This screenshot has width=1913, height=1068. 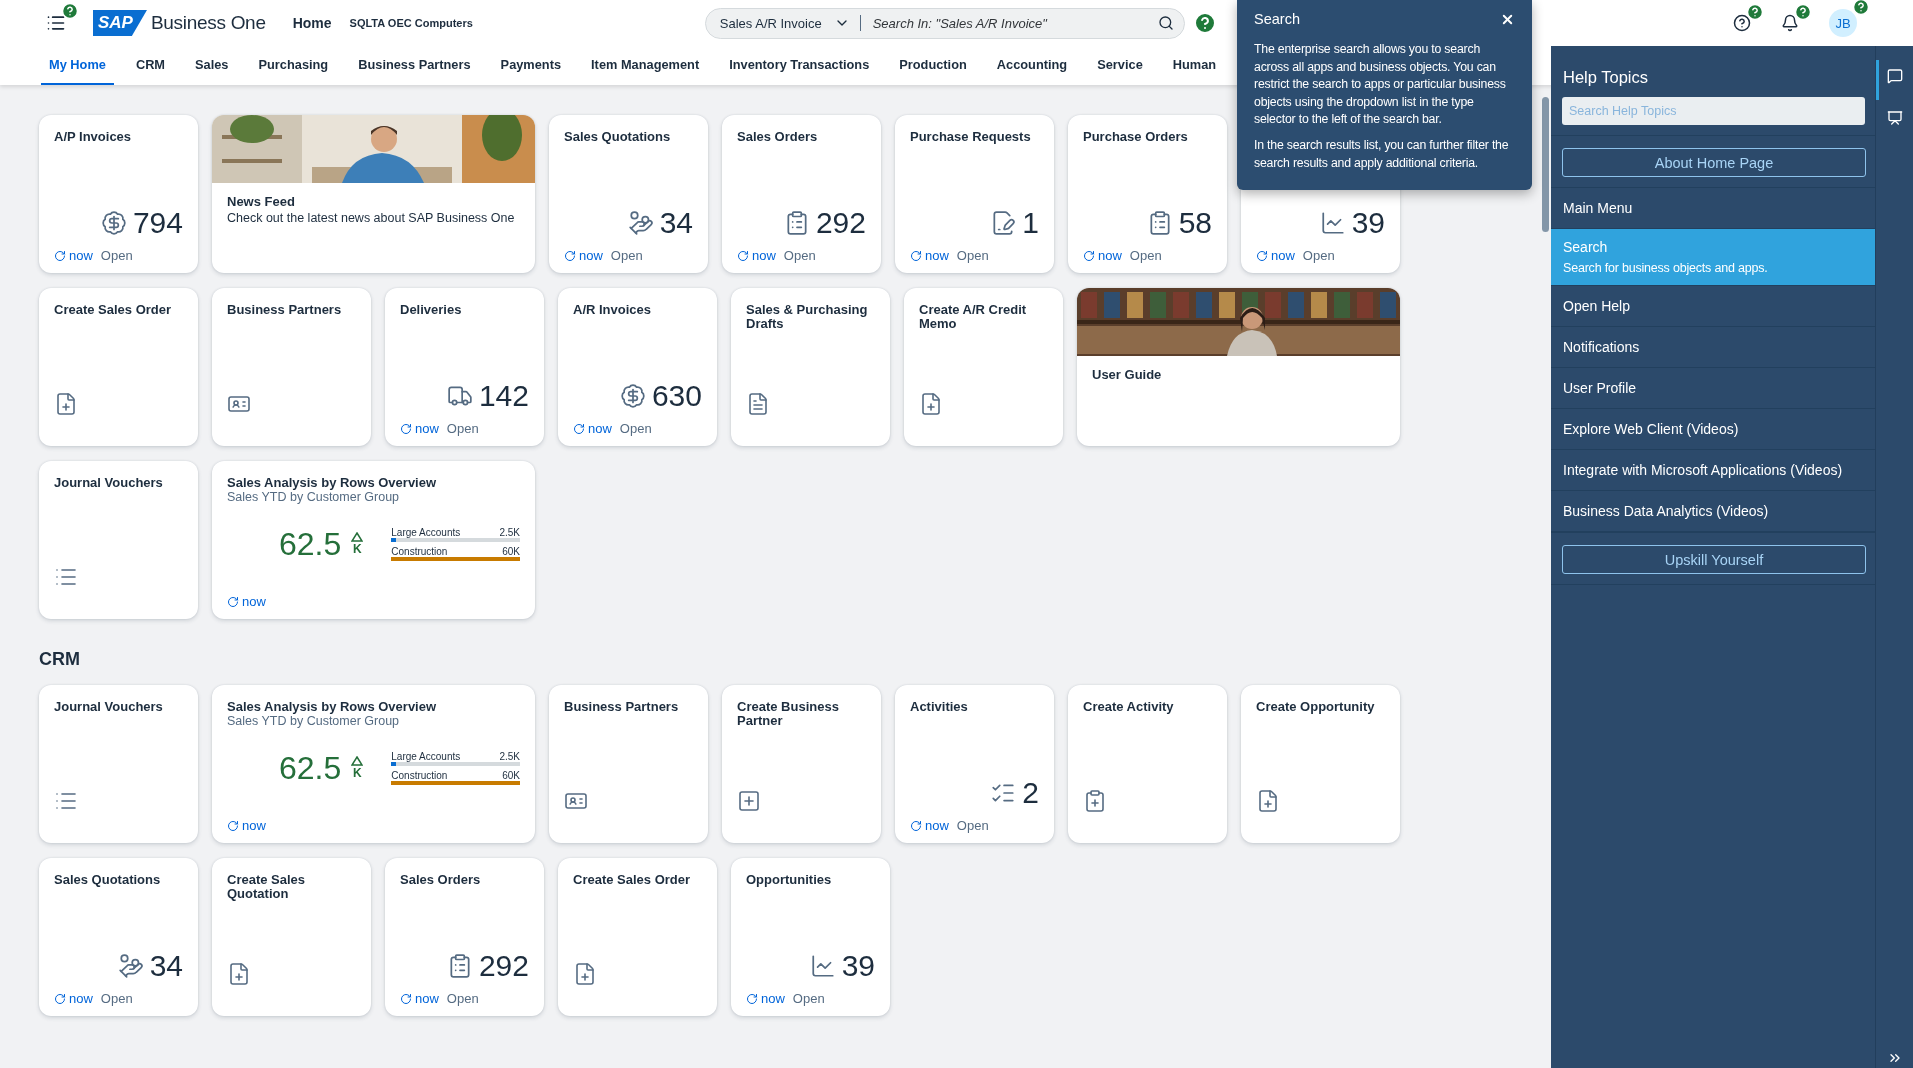 What do you see at coordinates (109, 483) in the screenshot?
I see `tile-title: Journal Vouchers` at bounding box center [109, 483].